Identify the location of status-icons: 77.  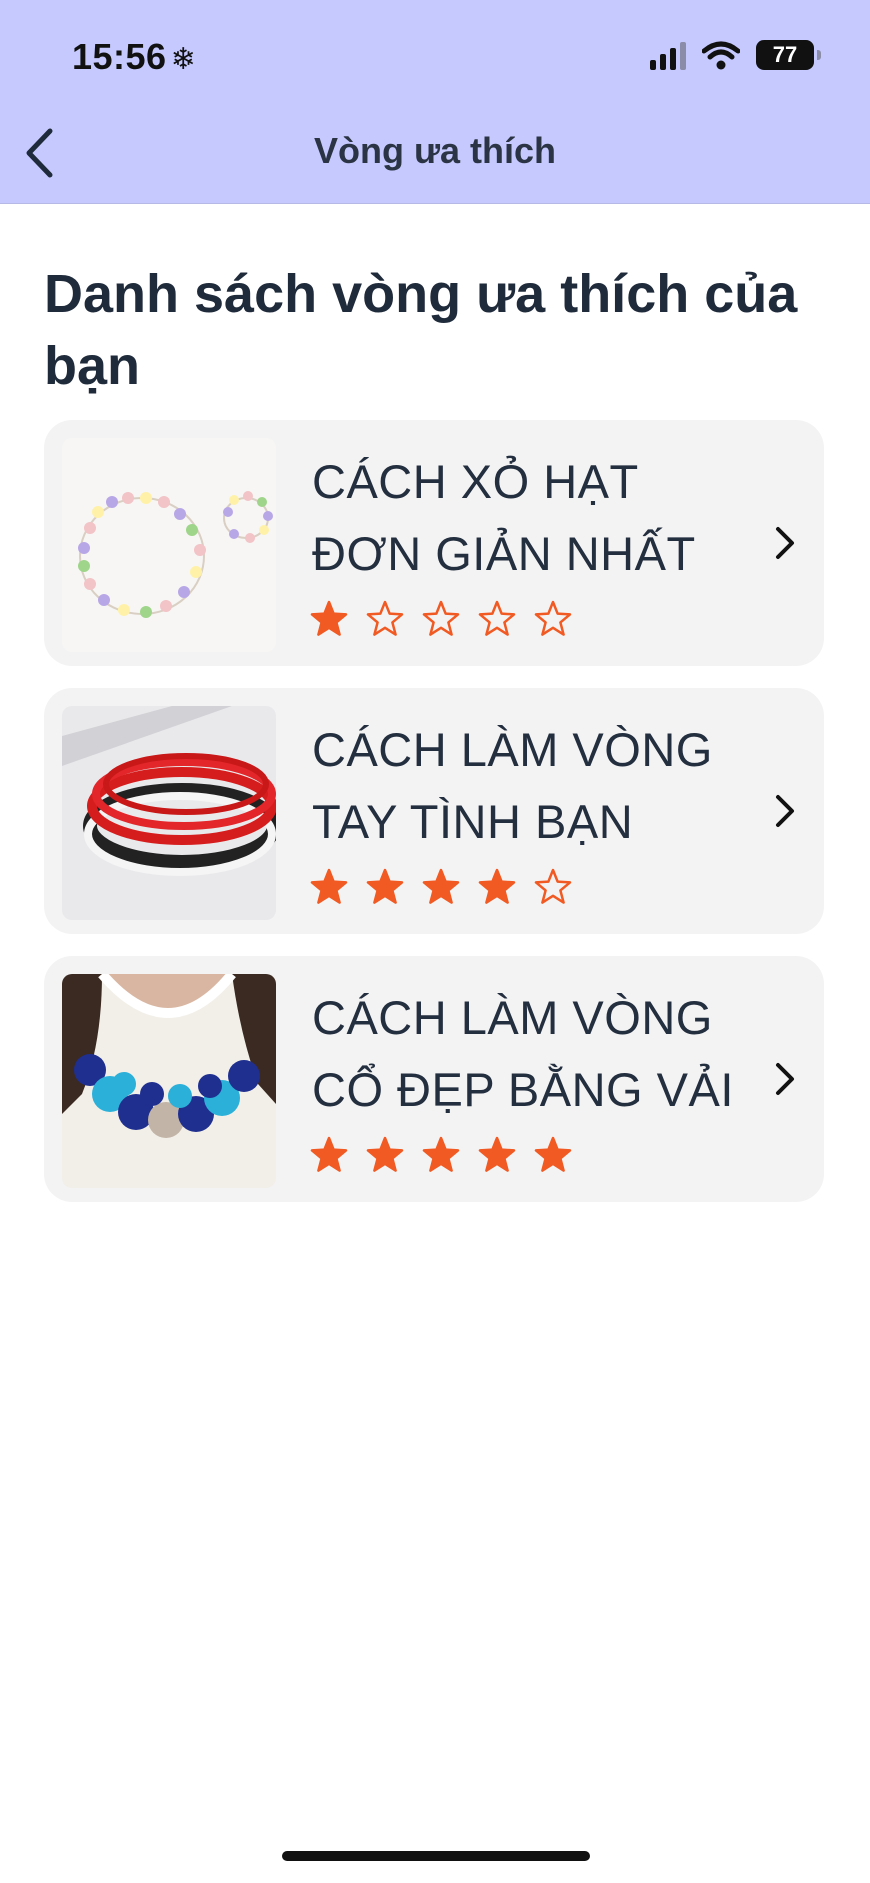
(735, 55).